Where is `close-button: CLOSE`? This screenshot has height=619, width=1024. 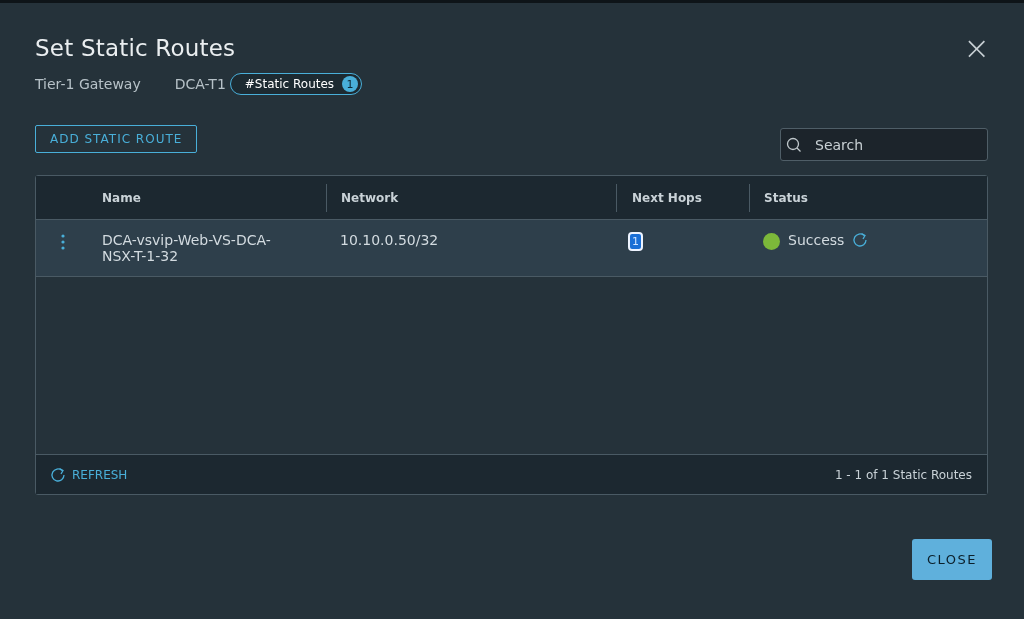 close-button: CLOSE is located at coordinates (951, 559).